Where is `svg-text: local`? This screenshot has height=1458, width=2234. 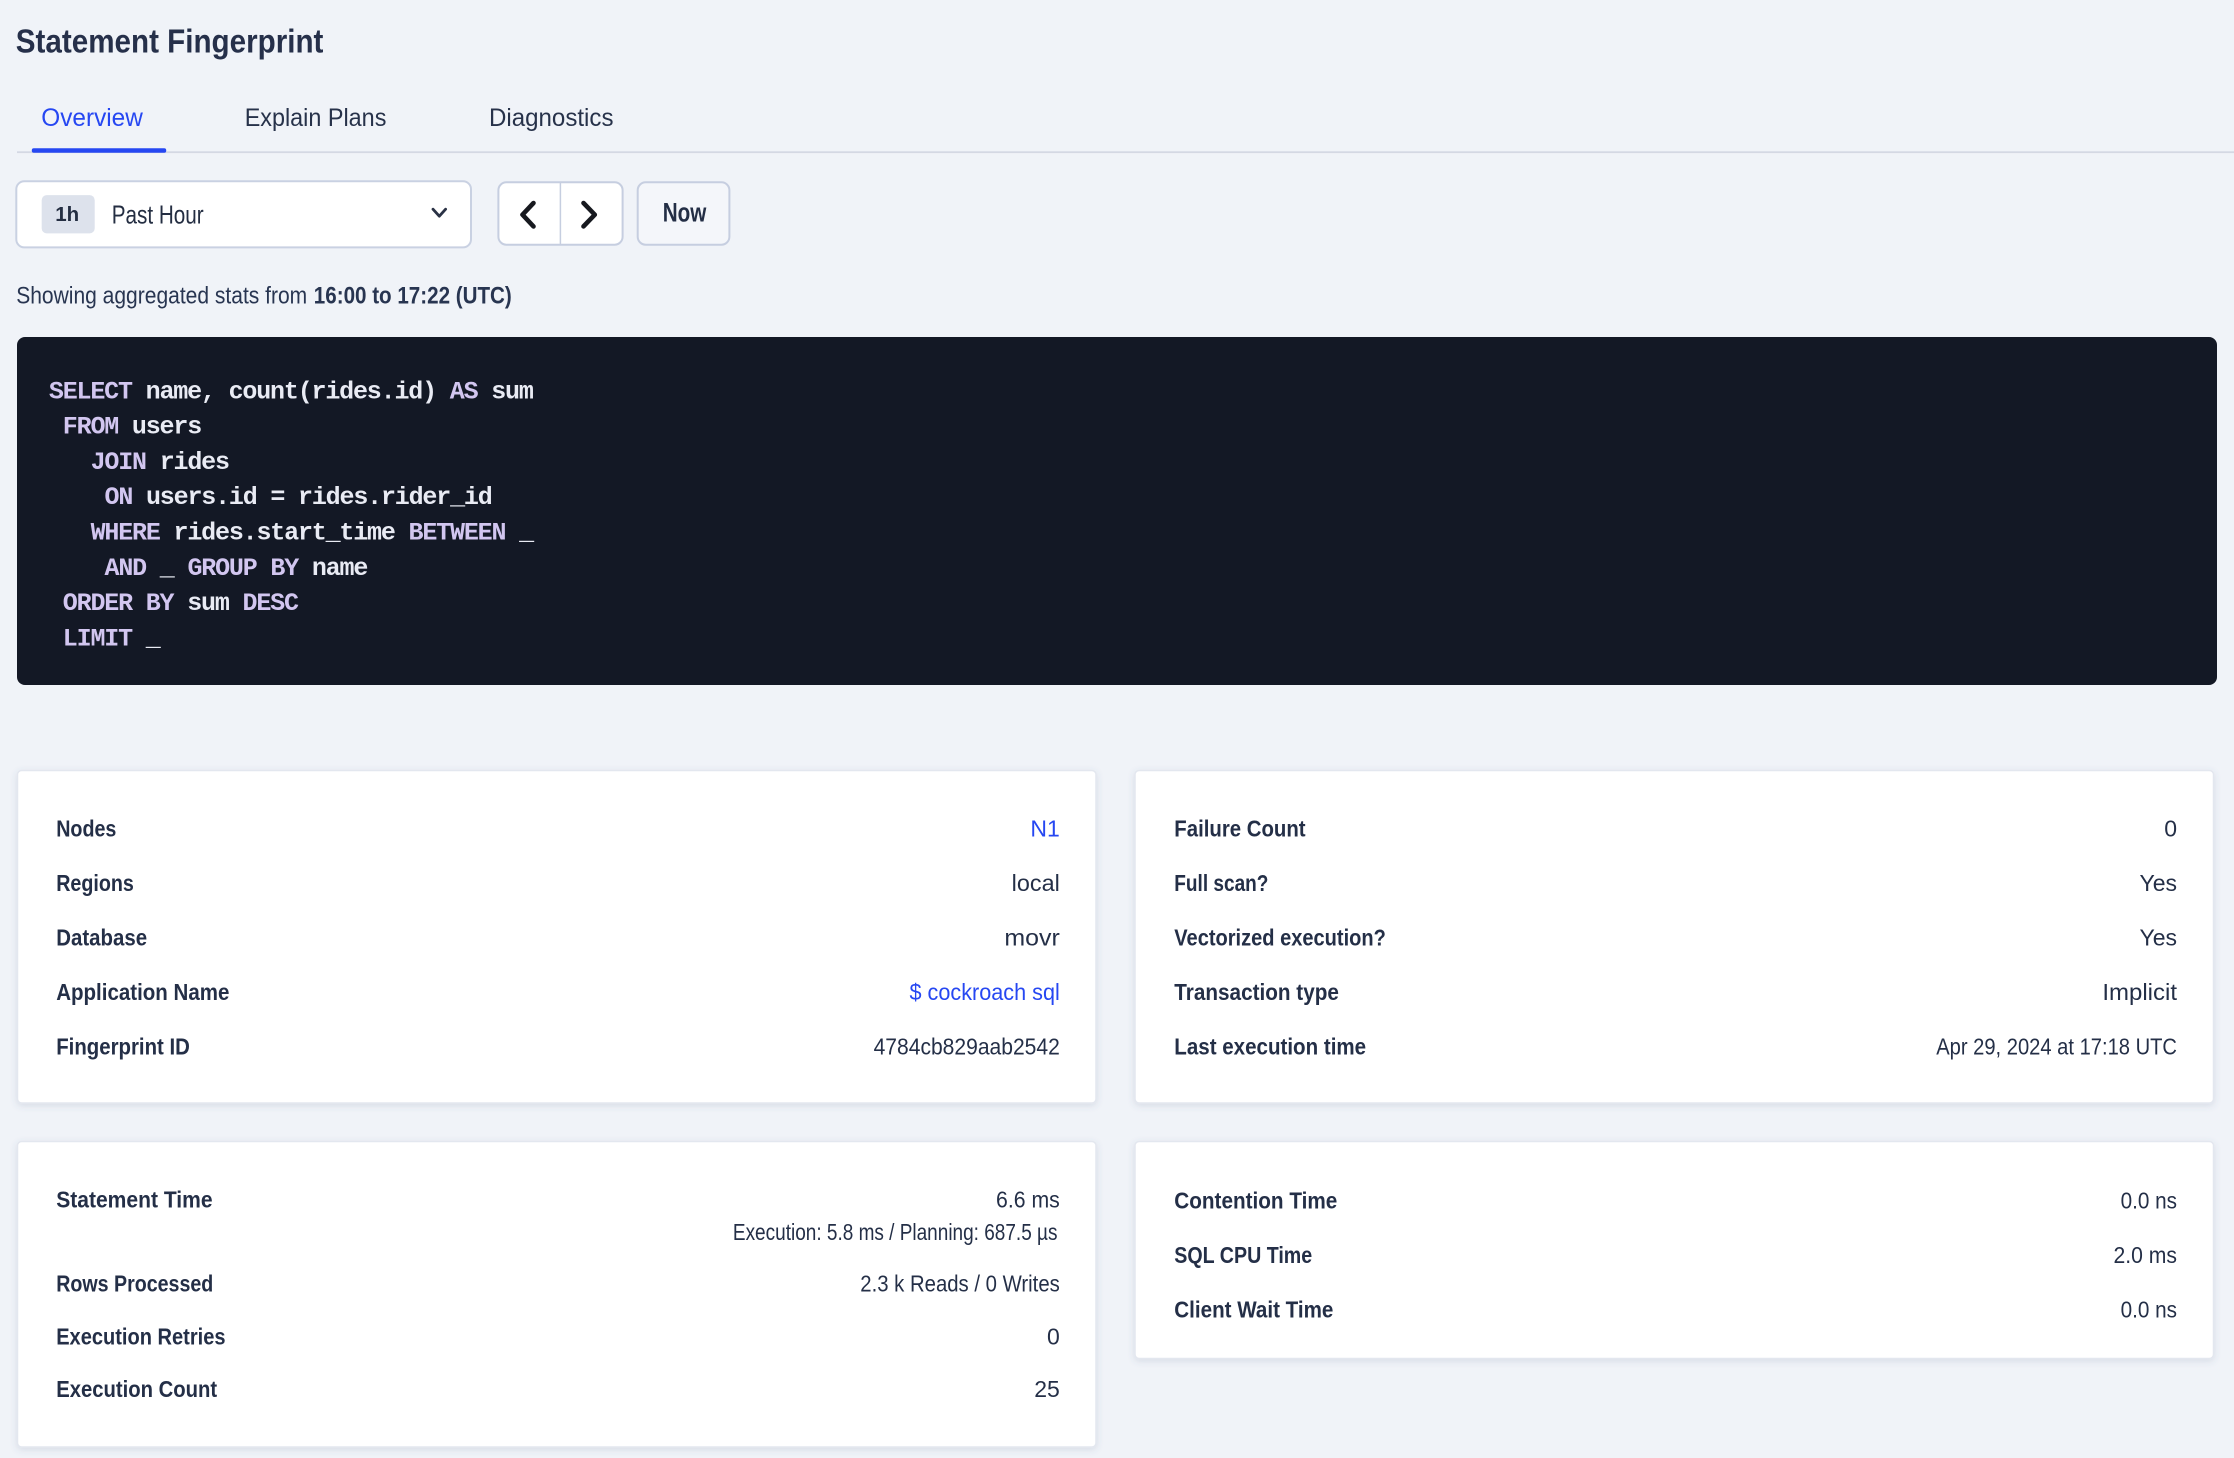
svg-text: local is located at coordinates (1036, 883).